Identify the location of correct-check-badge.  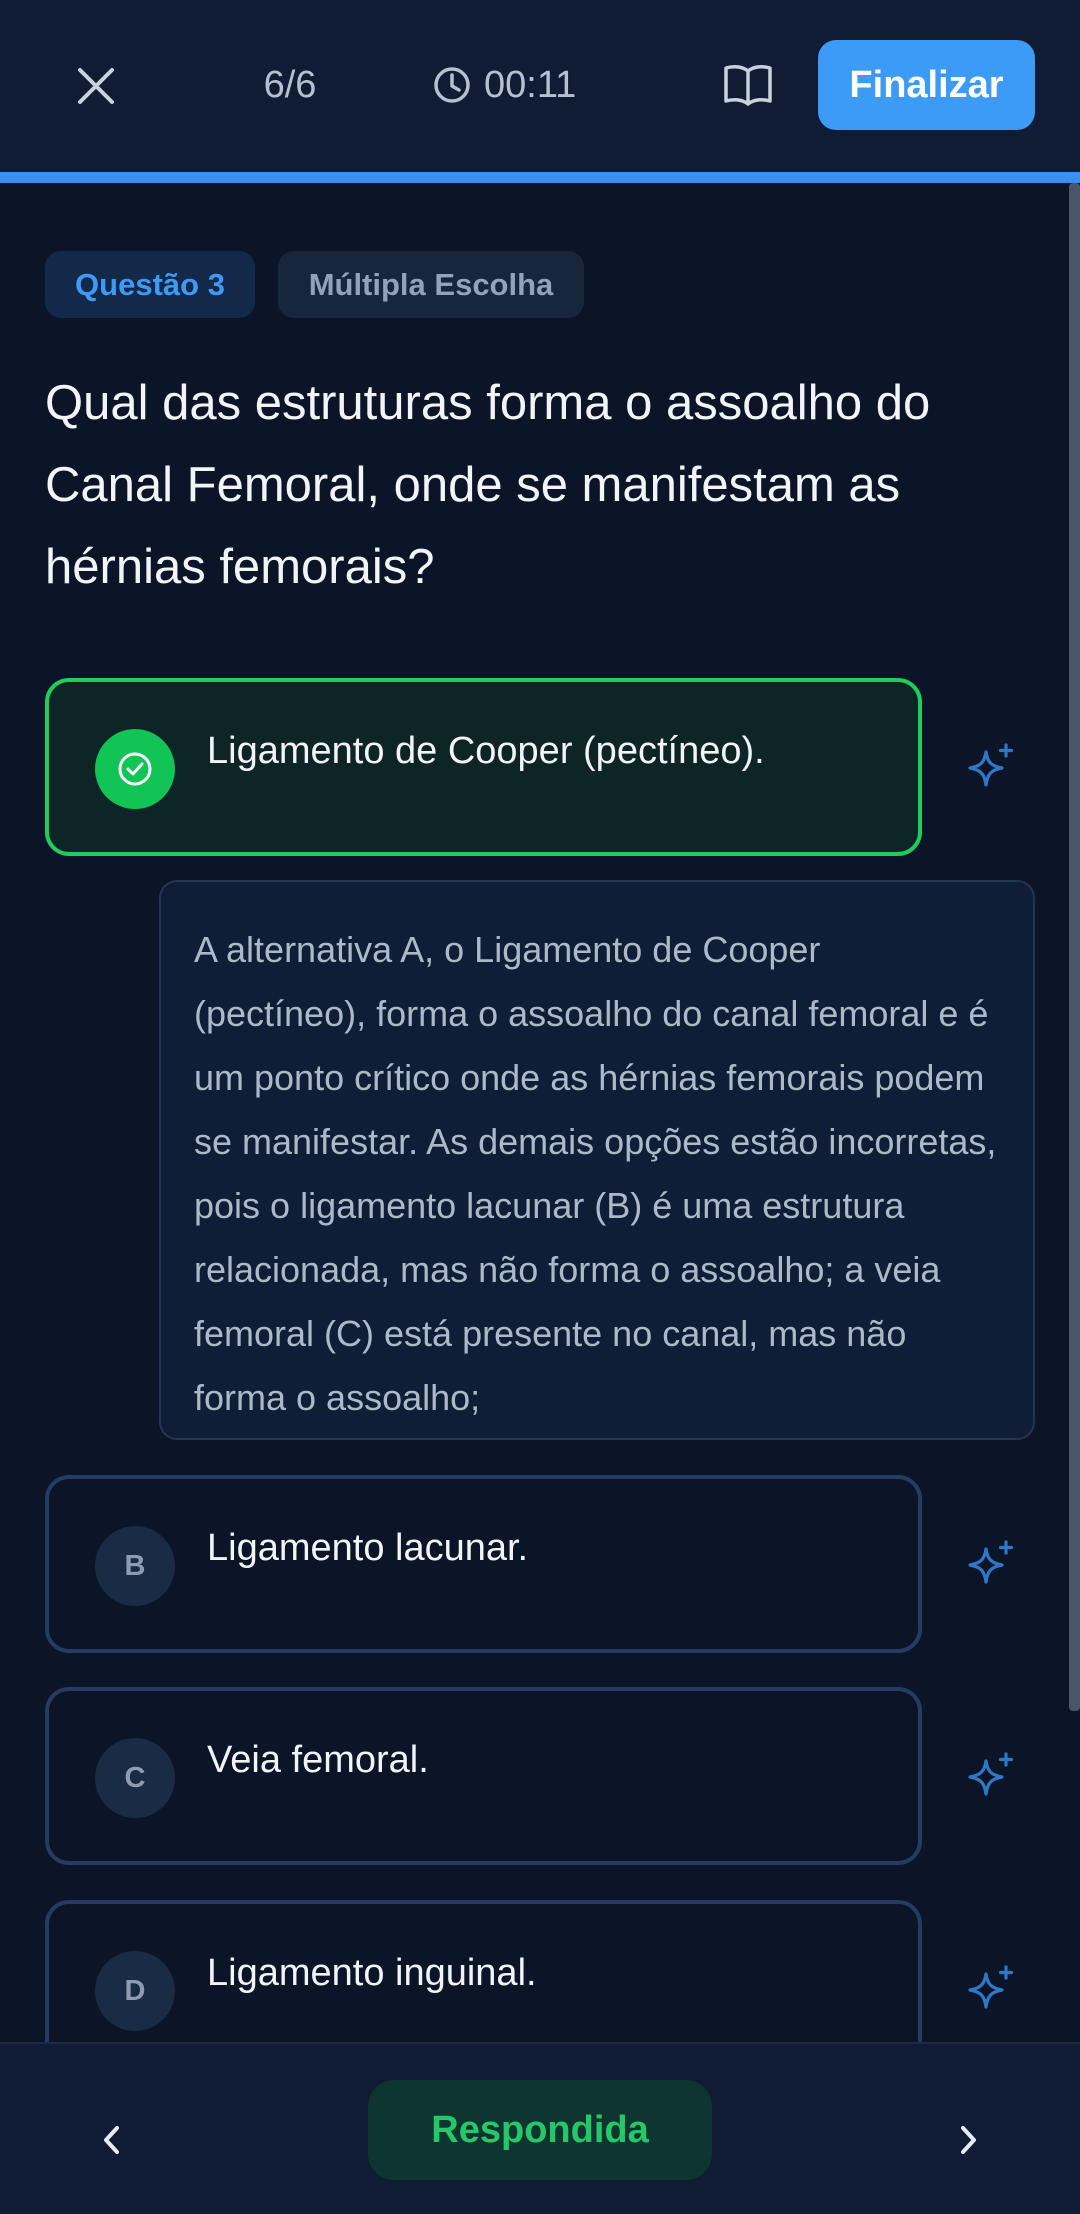
(135, 769).